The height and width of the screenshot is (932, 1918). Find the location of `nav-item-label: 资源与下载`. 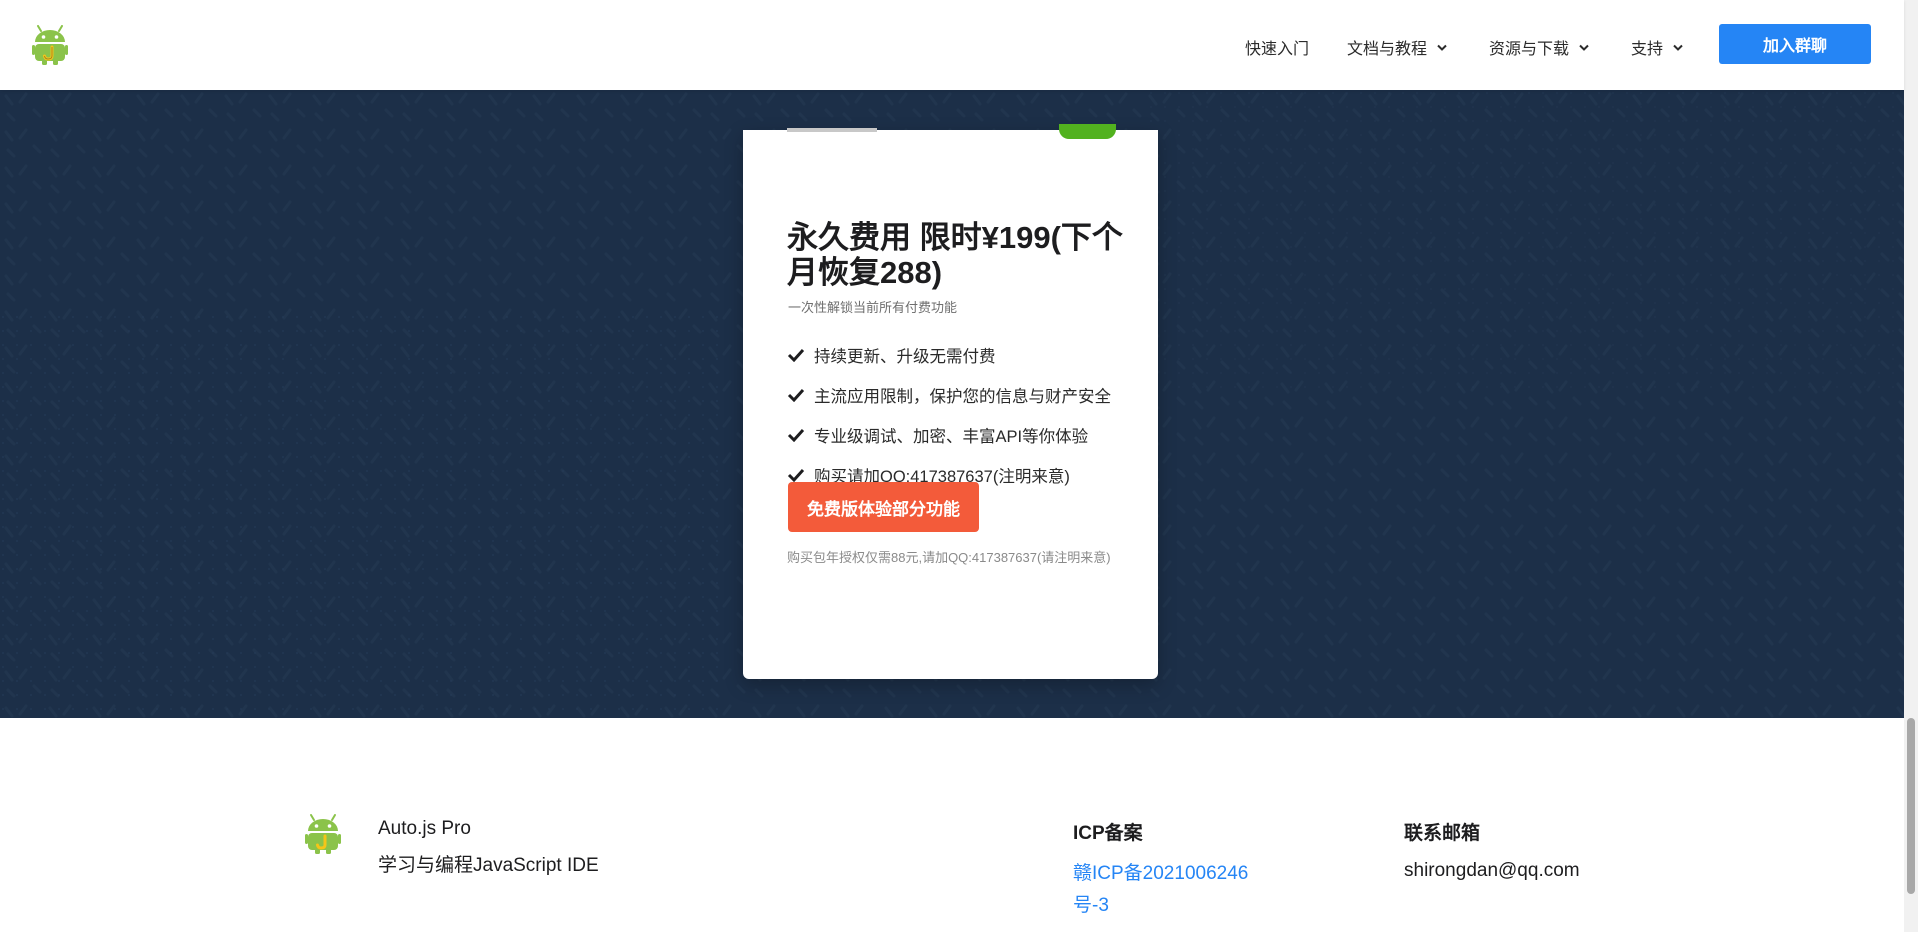

nav-item-label: 资源与下载 is located at coordinates (1529, 49).